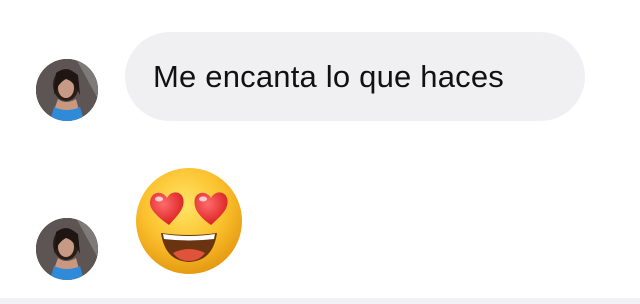 This screenshot has width=640, height=304. Describe the element at coordinates (320, 301) in the screenshot. I see `next-message-edge` at that location.